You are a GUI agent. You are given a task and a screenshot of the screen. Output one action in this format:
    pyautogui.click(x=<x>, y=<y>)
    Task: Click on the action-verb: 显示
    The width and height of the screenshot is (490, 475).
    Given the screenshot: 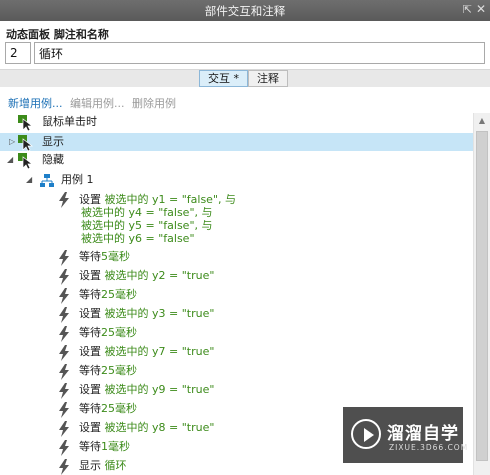 What is the action you would take?
    pyautogui.click(x=90, y=465)
    